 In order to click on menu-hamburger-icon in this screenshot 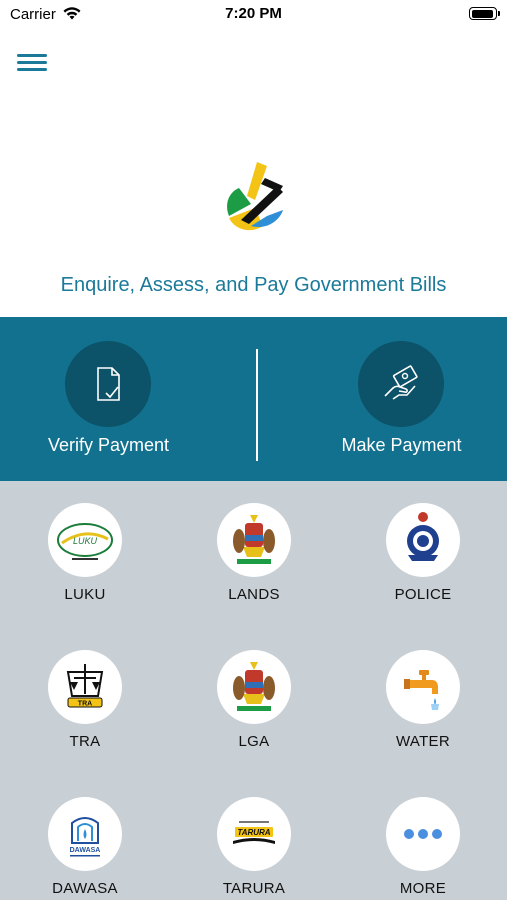, I will do `click(32, 62)`.